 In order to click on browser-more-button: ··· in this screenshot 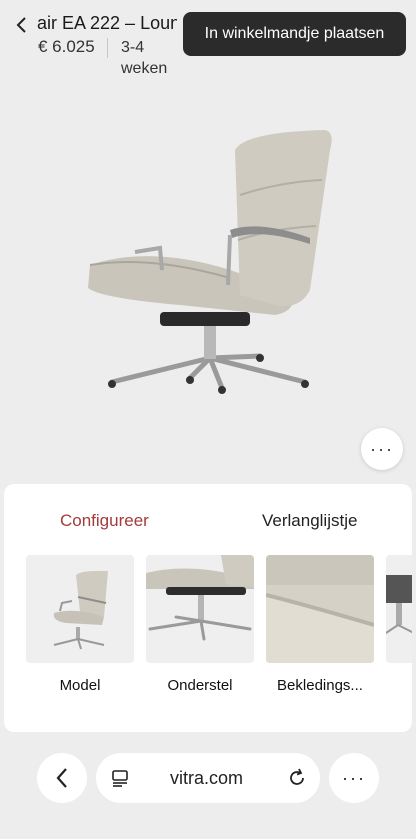, I will do `click(354, 778)`.